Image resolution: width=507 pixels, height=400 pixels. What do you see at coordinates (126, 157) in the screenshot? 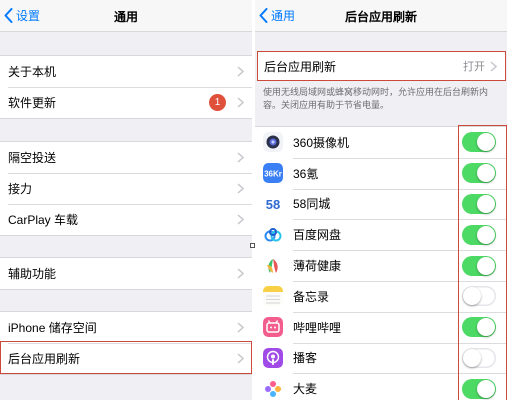
I see `airdrop-row: 隔空投送` at bounding box center [126, 157].